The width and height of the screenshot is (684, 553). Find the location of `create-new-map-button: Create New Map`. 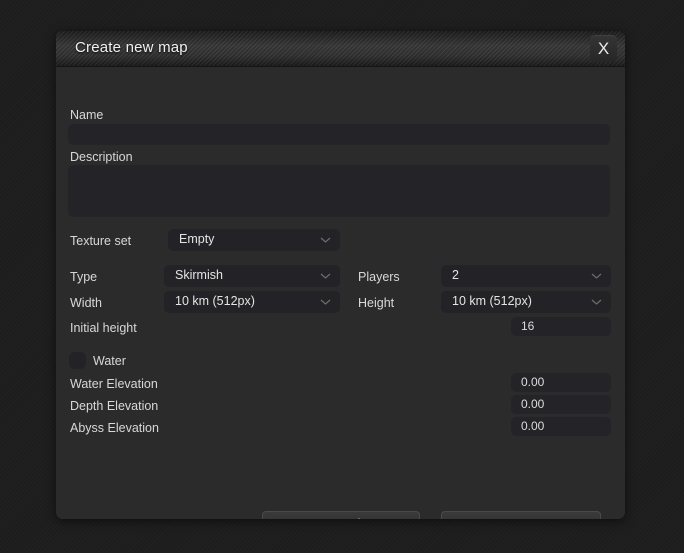

create-new-map-button: Create New Map is located at coordinates (521, 515).